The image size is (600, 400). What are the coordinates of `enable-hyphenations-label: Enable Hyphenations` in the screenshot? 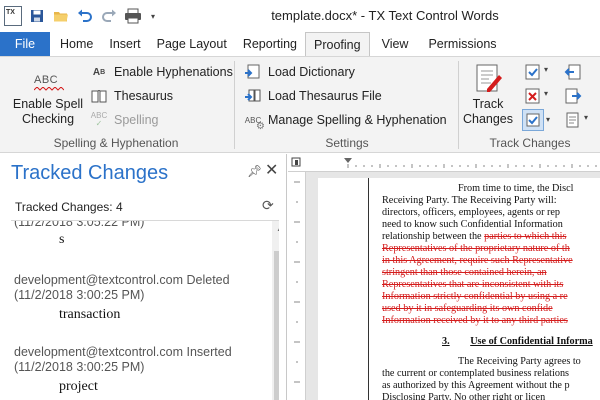 It's located at (173, 72).